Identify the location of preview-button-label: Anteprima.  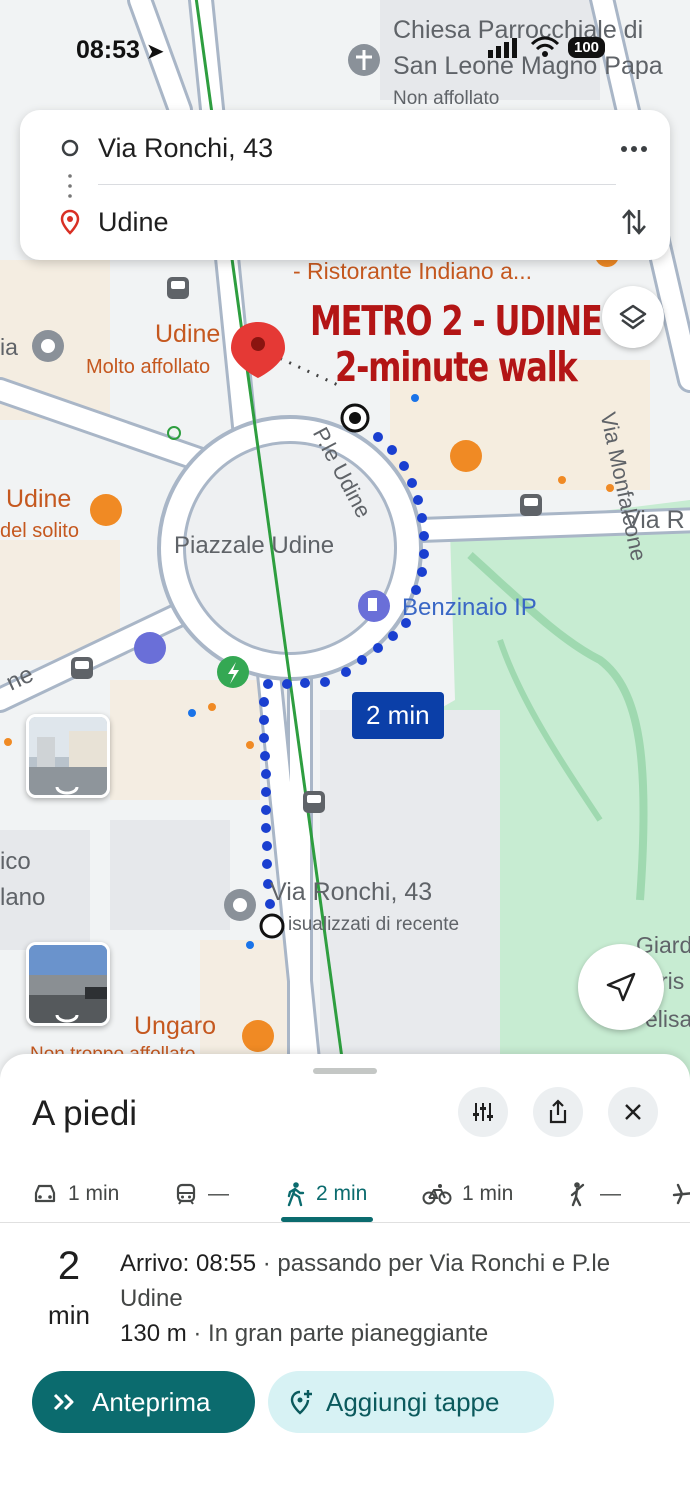
(151, 1401).